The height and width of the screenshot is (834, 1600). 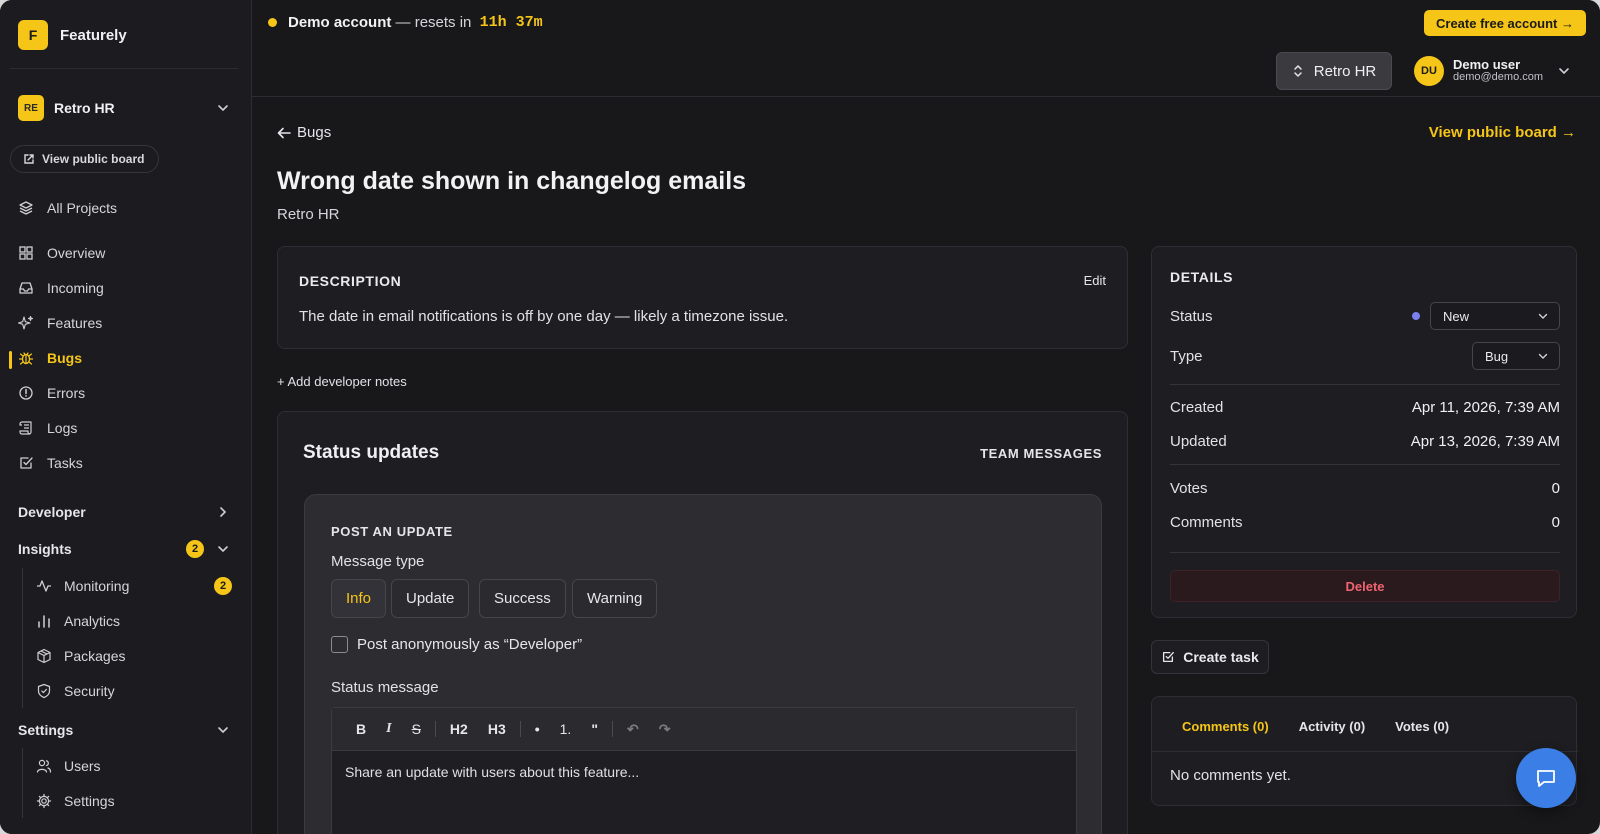 What do you see at coordinates (1197, 407) in the screenshot?
I see `created-label: Created` at bounding box center [1197, 407].